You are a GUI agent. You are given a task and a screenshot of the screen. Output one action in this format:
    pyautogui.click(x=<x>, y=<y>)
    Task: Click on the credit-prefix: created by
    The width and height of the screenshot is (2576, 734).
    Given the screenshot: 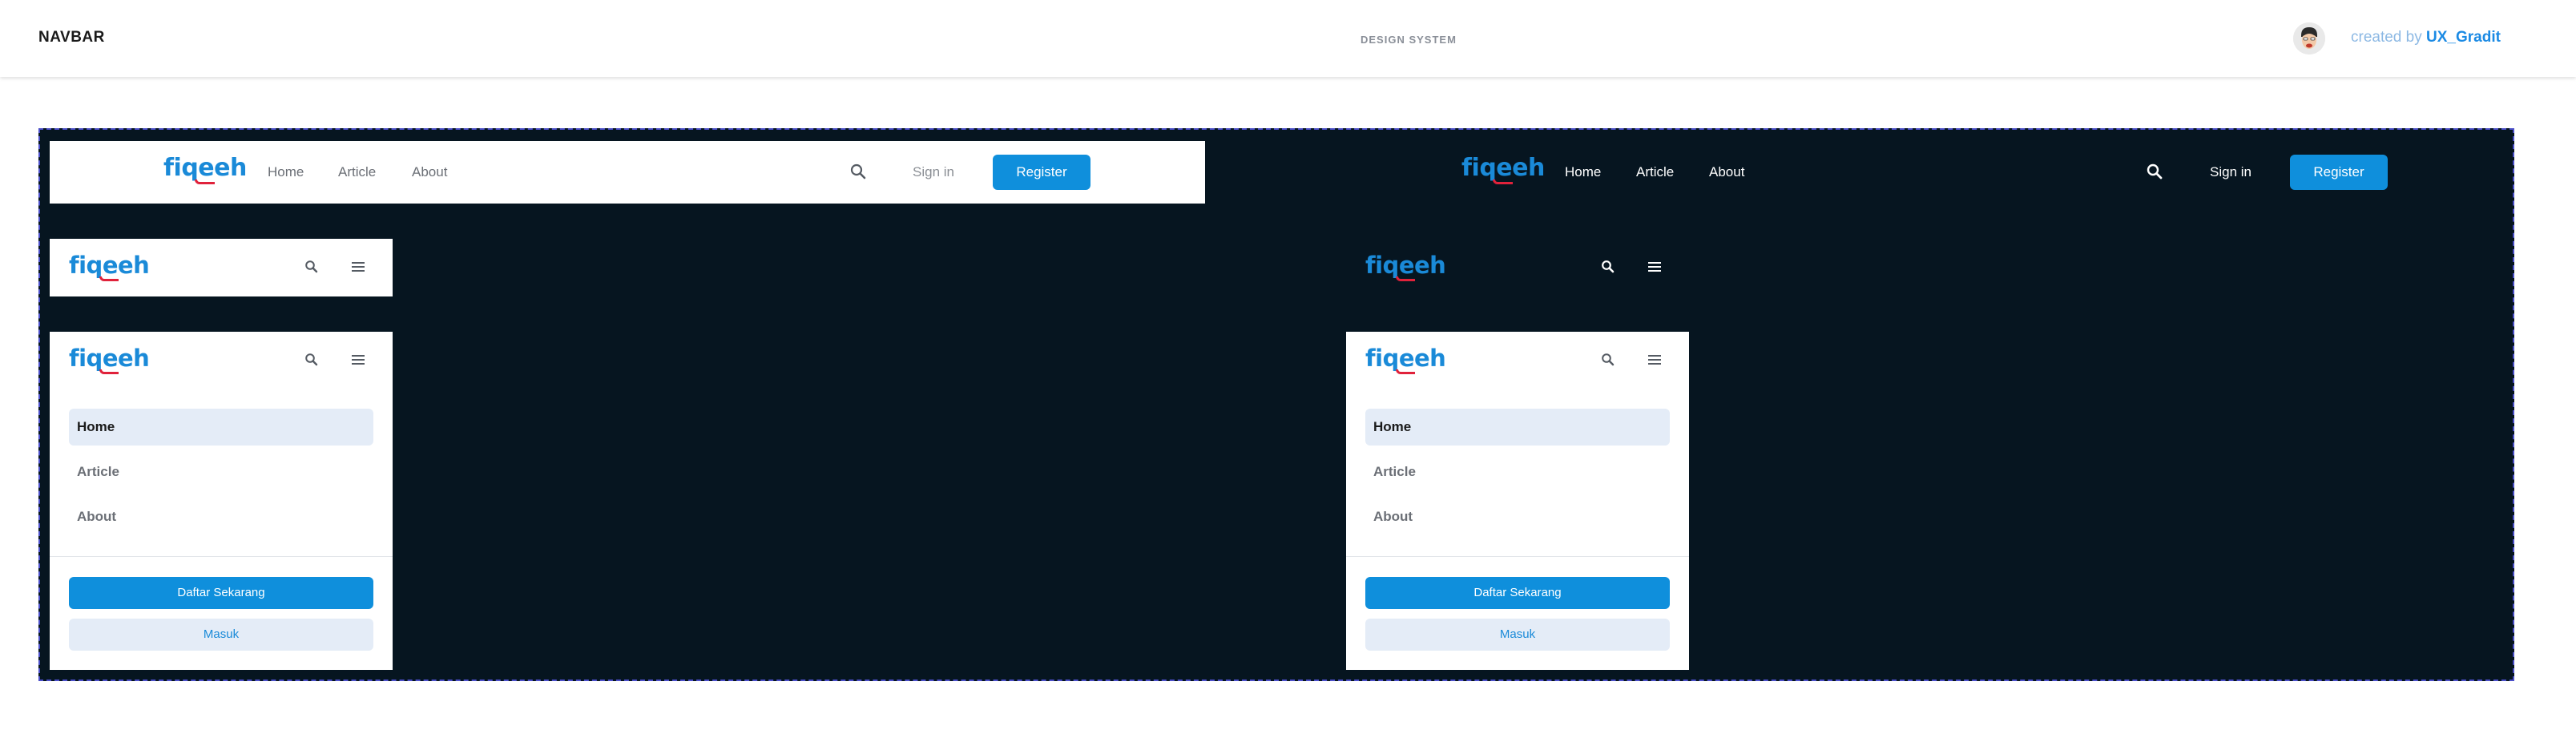 What is the action you would take?
    pyautogui.click(x=2386, y=37)
    